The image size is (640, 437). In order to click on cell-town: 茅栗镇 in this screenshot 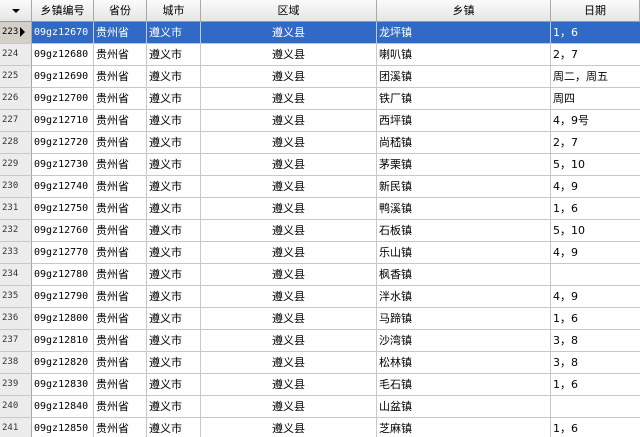, I will do `click(464, 165)`.